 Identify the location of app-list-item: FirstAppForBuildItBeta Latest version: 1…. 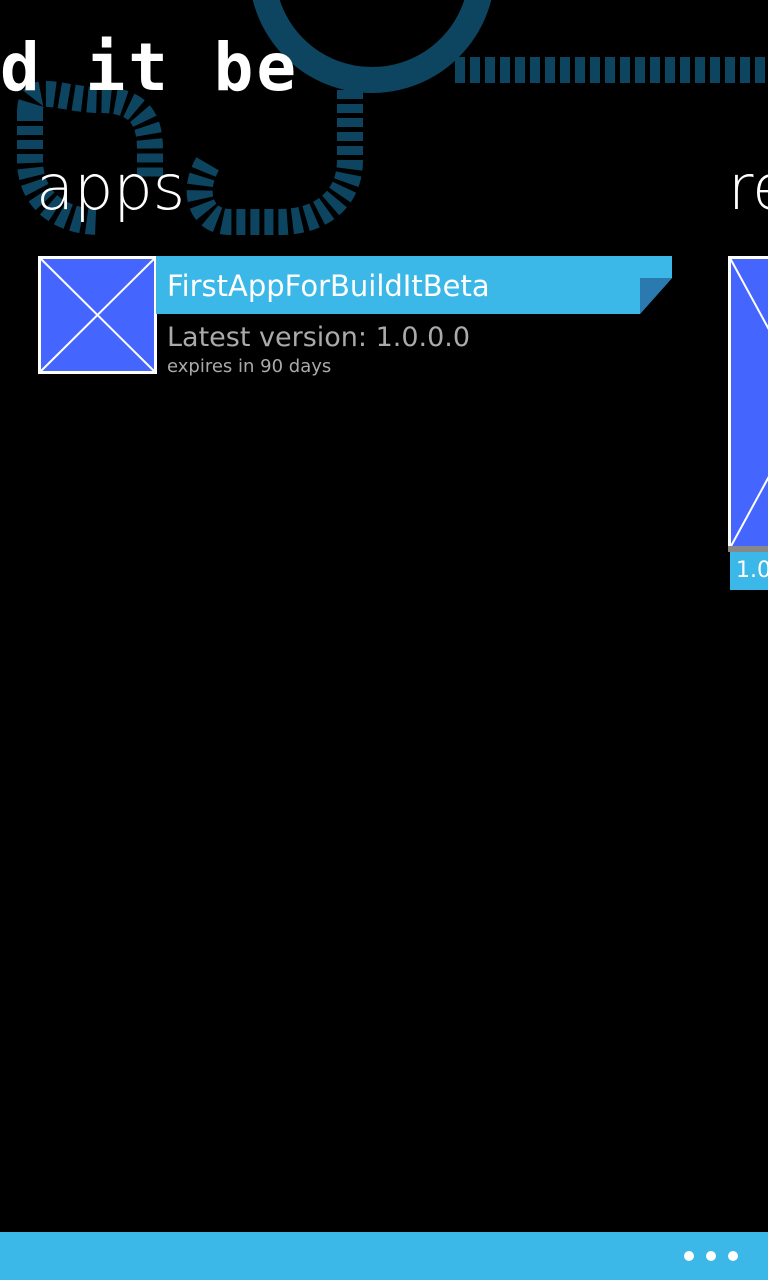
(356, 317).